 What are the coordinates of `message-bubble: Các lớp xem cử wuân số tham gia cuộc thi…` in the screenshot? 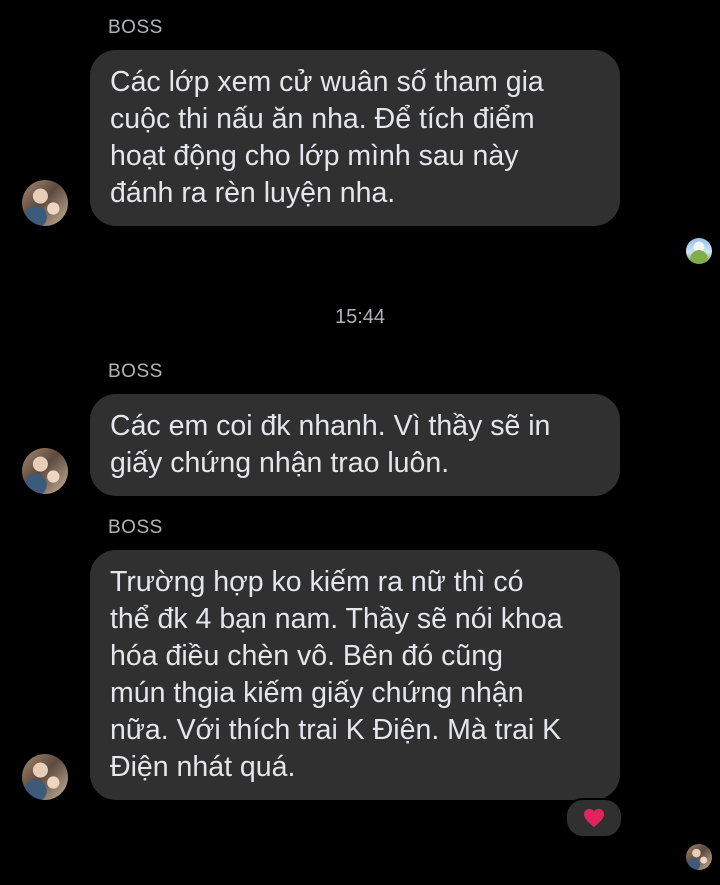 It's located at (355, 138).